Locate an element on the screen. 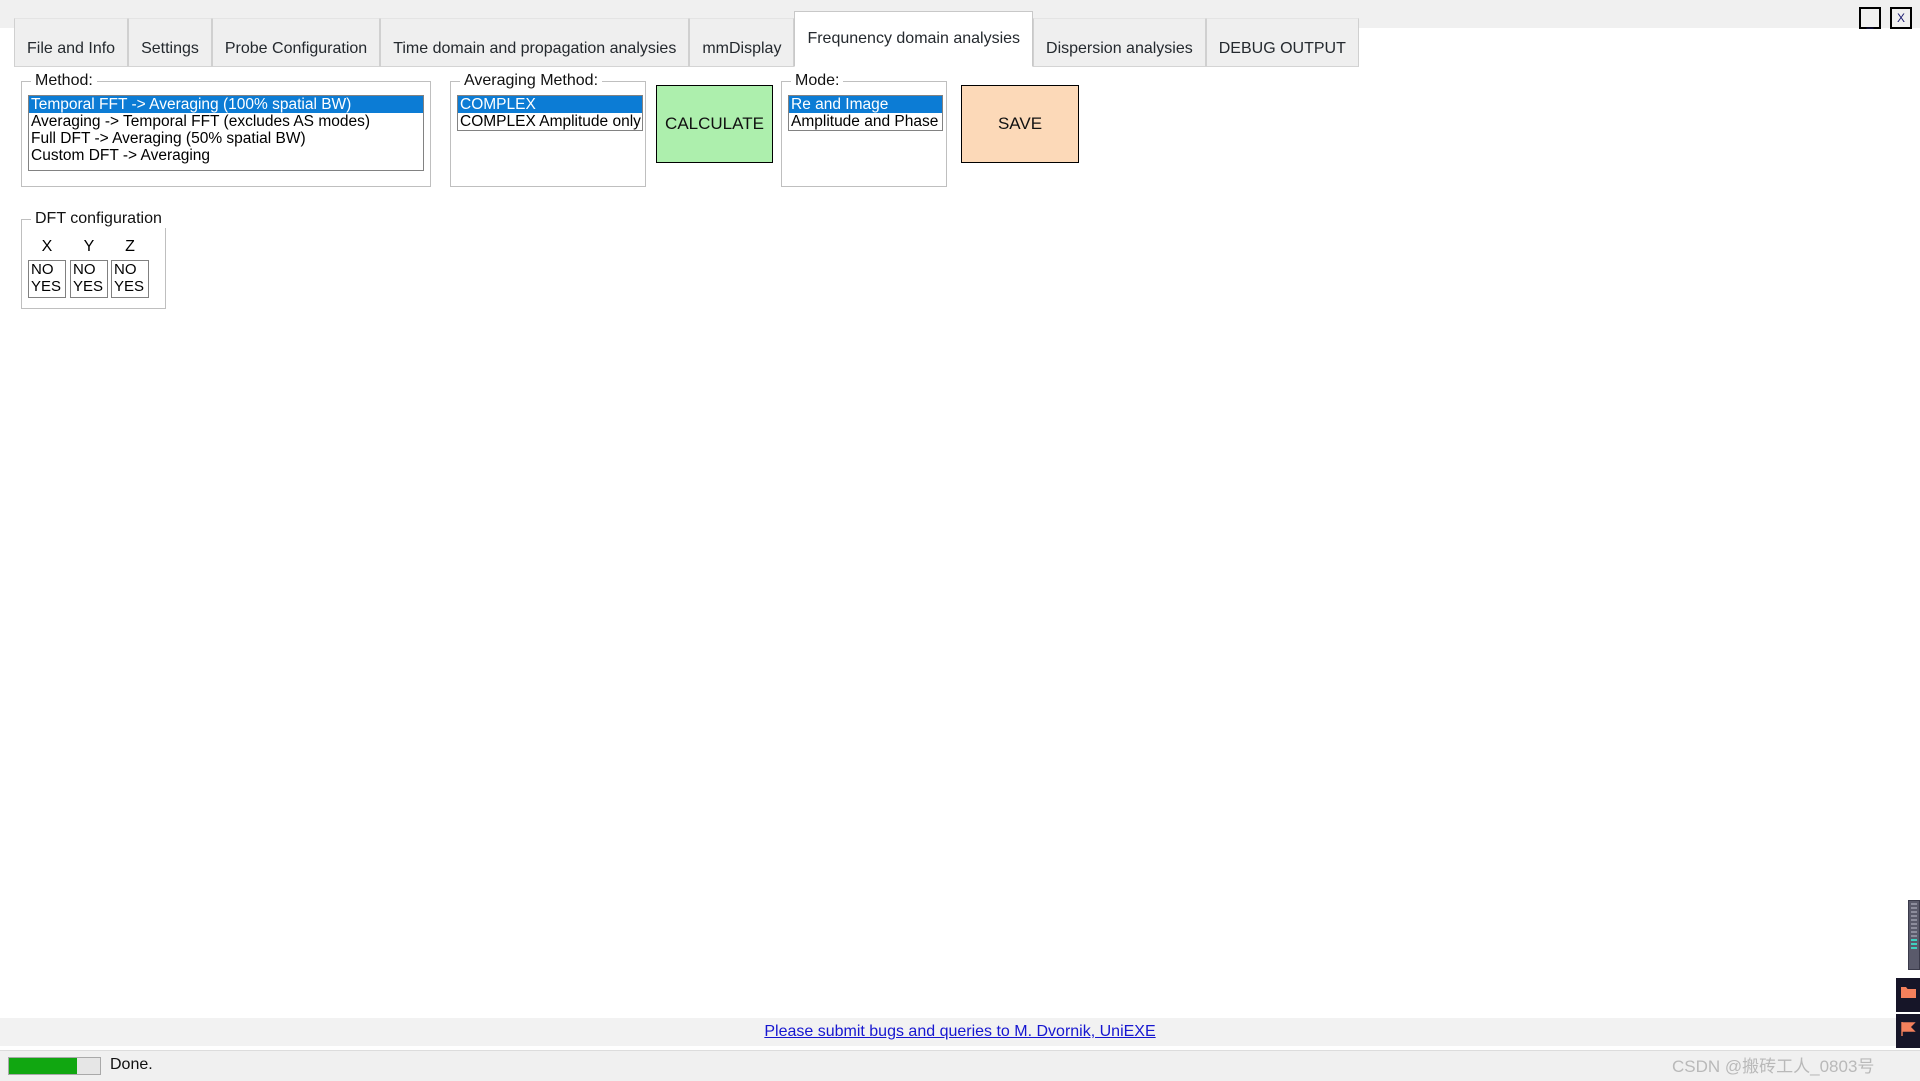 The height and width of the screenshot is (1081, 1920). status-bar: Done. is located at coordinates (960, 1065).